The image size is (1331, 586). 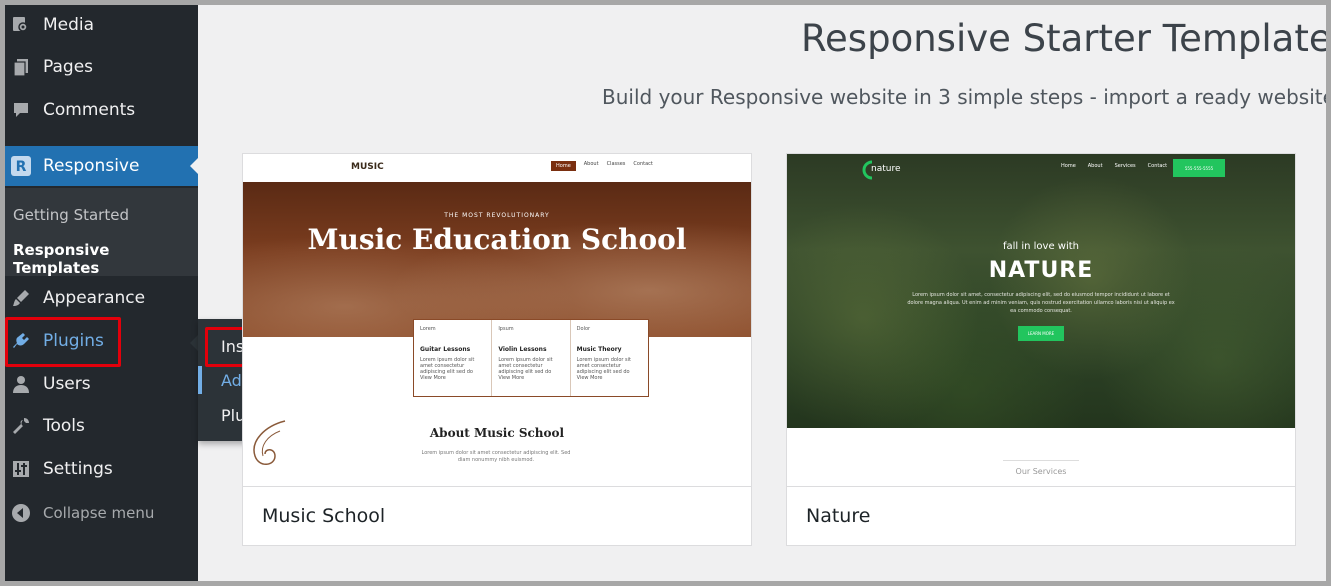 What do you see at coordinates (64, 426) in the screenshot?
I see `sidebar-item-label: Tools` at bounding box center [64, 426].